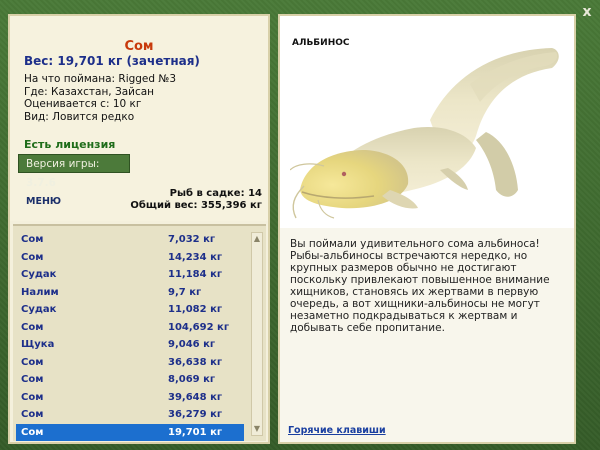 Image resolution: width=600 pixels, height=450 pixels. What do you see at coordinates (195, 309) in the screenshot?
I see `keepnet-row-weight: 11,082 кг` at bounding box center [195, 309].